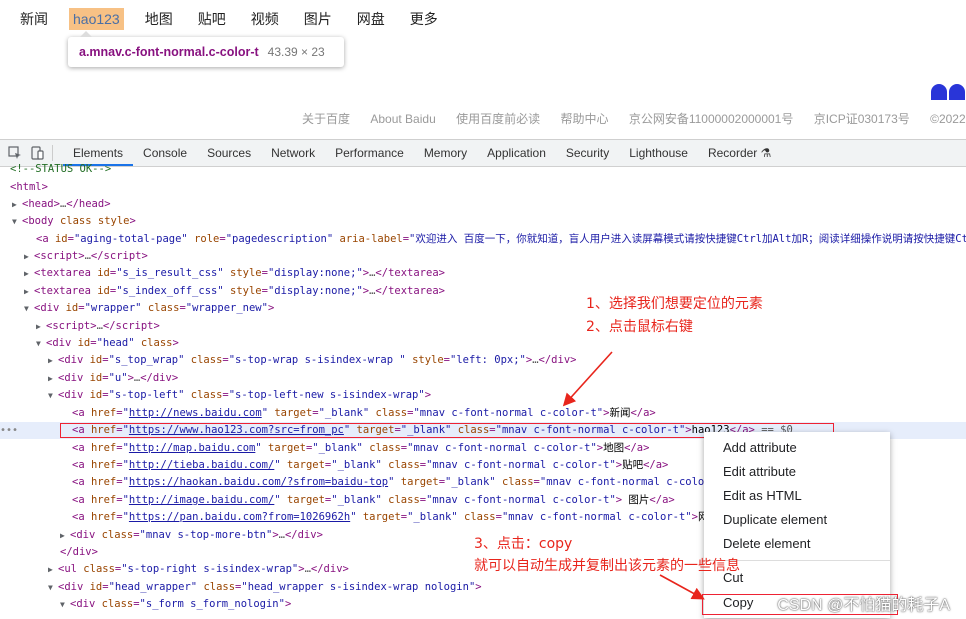 The image size is (966, 619). What do you see at coordinates (633, 475) in the screenshot?
I see `annotation-arrows` at bounding box center [633, 475].